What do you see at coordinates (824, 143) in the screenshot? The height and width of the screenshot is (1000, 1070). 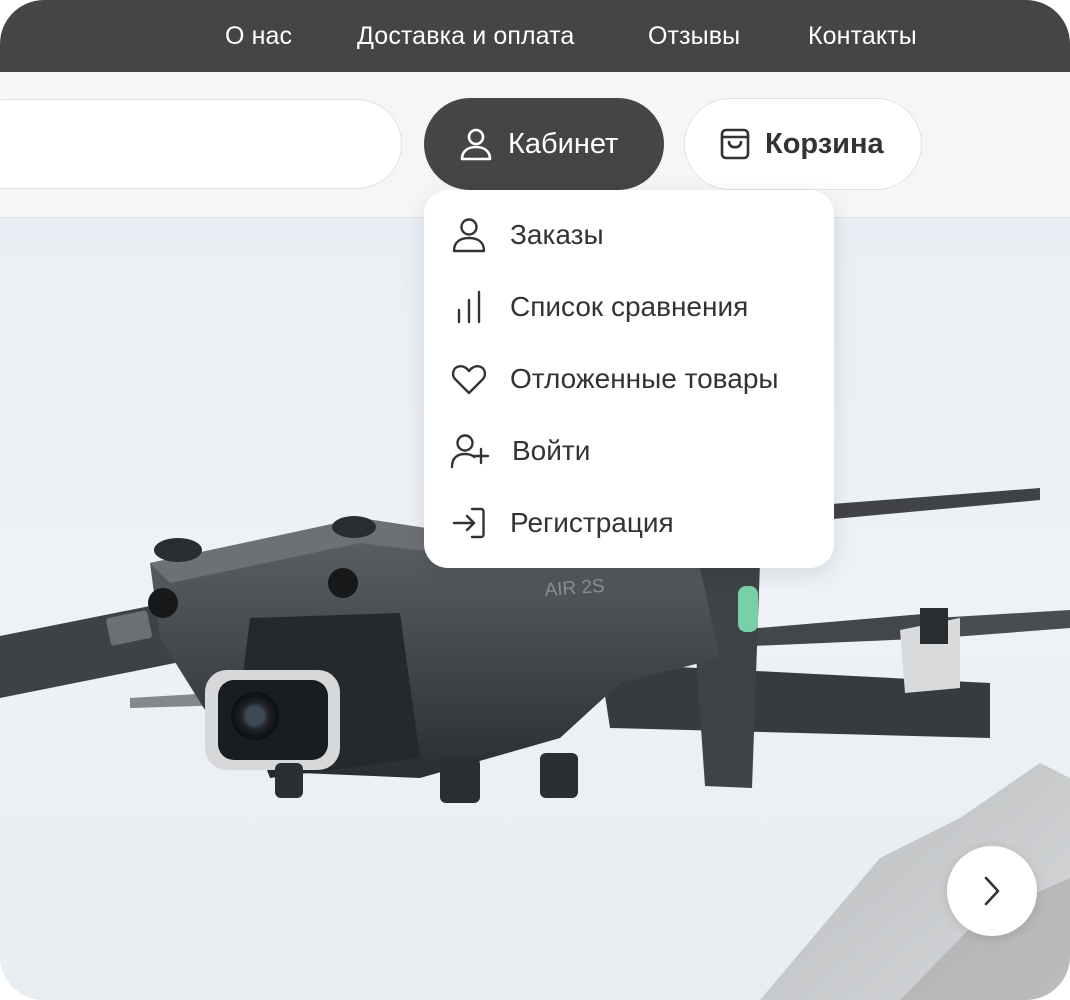 I see `cart-label: Корзина` at bounding box center [824, 143].